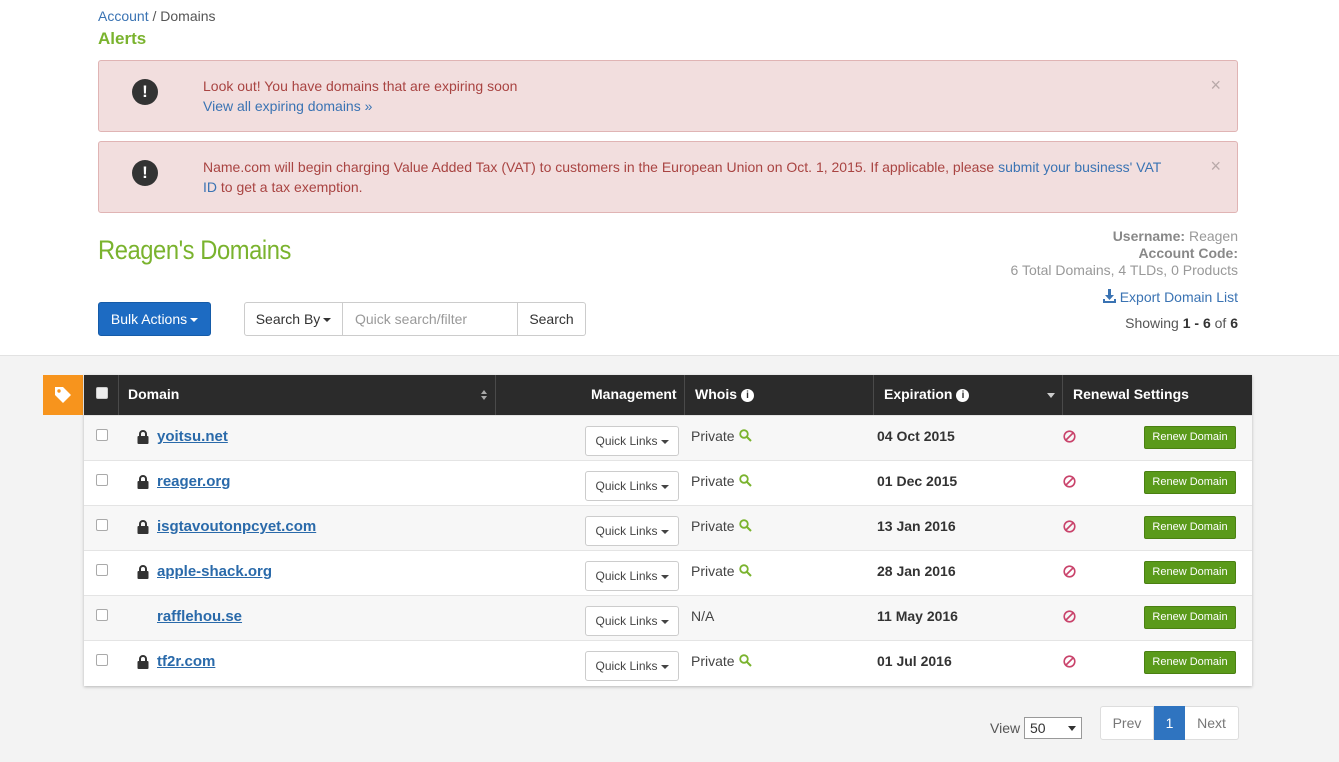 The width and height of the screenshot is (1339, 762). What do you see at coordinates (236, 526) in the screenshot?
I see `domain-link: isgtavoutonpcyet.com` at bounding box center [236, 526].